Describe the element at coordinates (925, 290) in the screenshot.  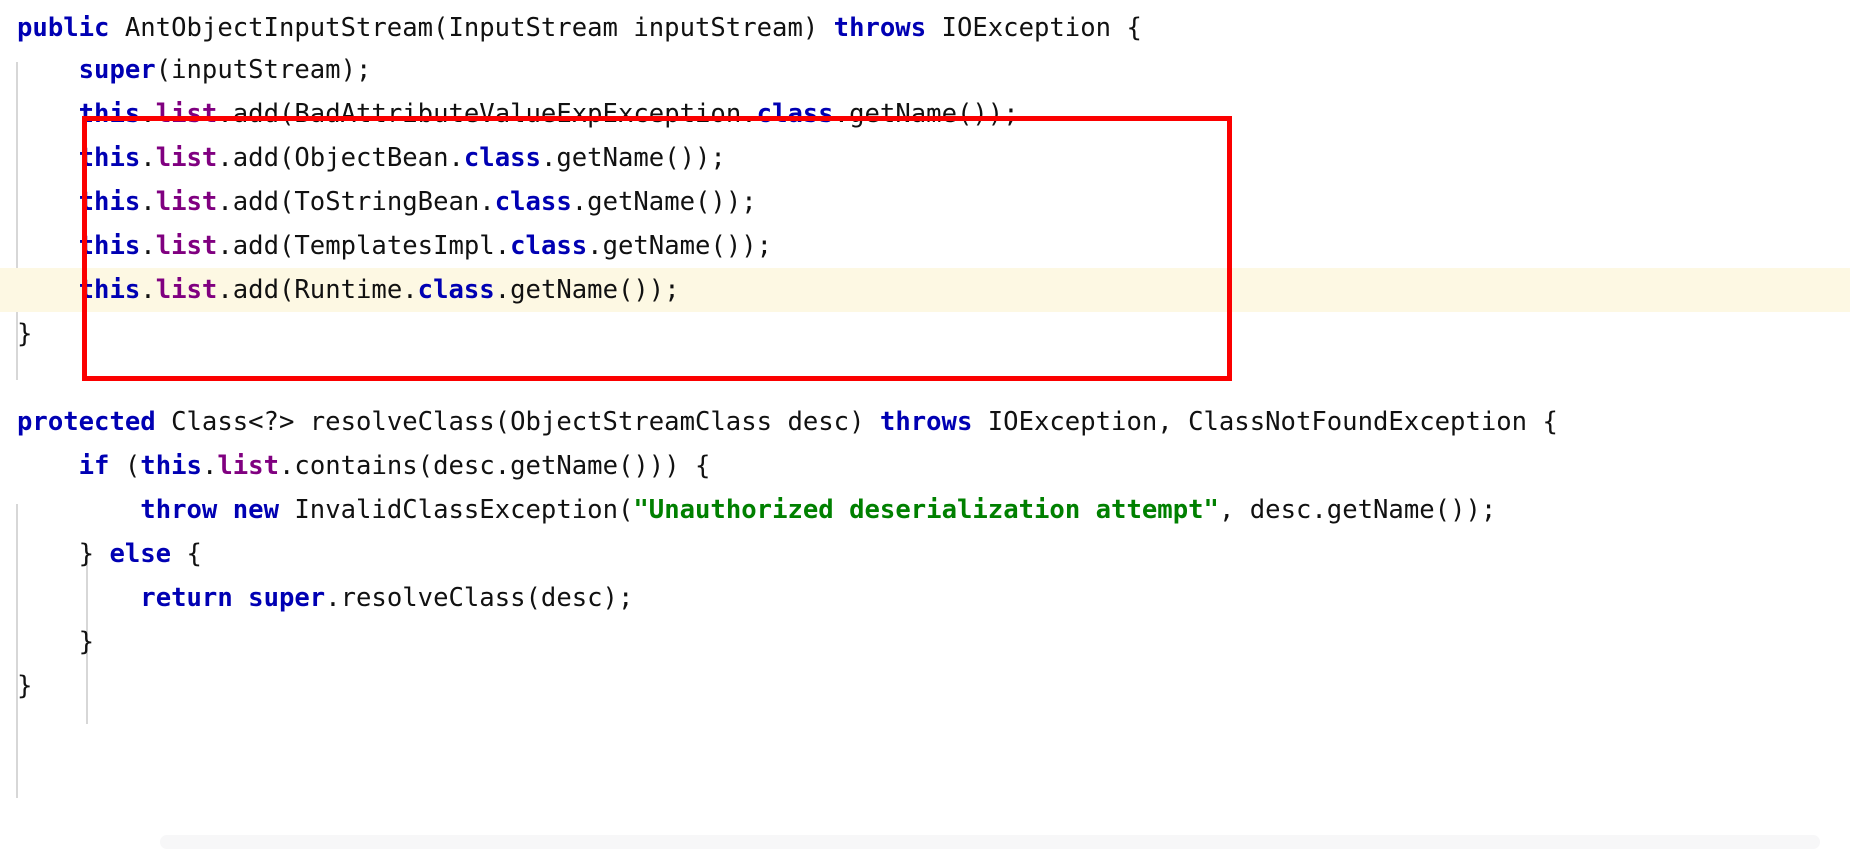
I see `code-line: this.list.add(Runtime.class.getName());` at that location.